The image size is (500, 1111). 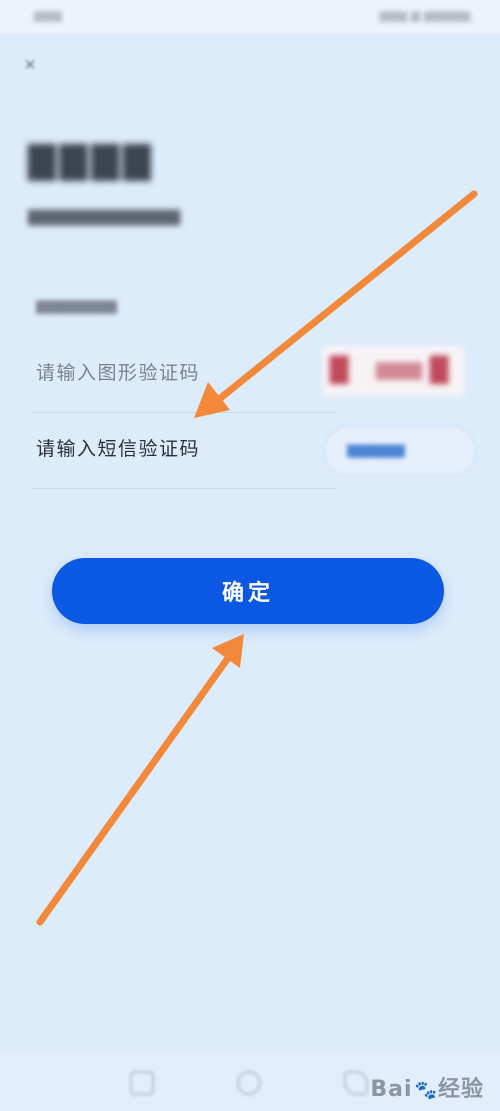 What do you see at coordinates (91, 160) in the screenshot?
I see `page-title: ▇▇▇▇` at bounding box center [91, 160].